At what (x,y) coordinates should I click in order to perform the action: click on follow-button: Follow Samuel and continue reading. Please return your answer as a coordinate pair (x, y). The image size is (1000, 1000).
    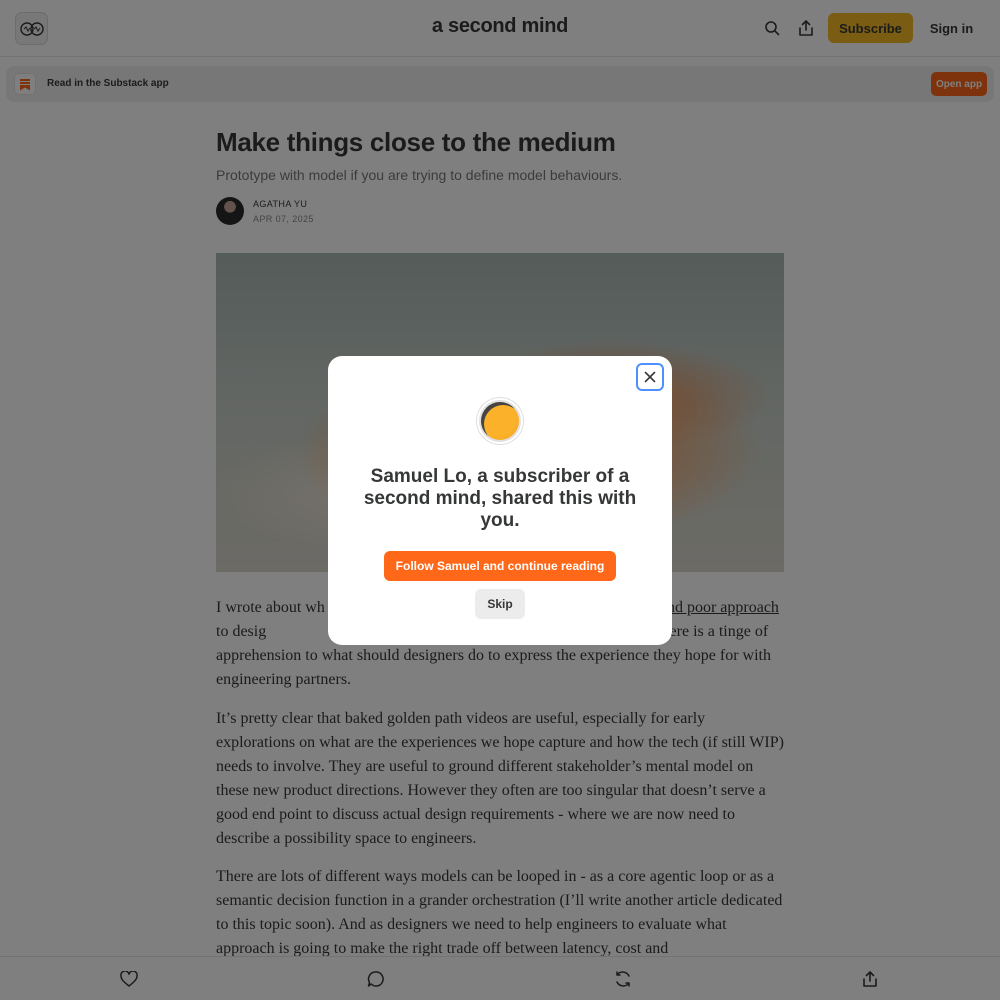
    Looking at the image, I should click on (500, 566).